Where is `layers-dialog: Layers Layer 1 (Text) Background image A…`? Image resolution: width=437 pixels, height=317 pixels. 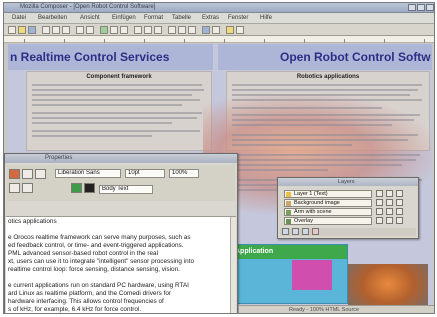
layers-dialog: Layers Layer 1 (Text) Background image A… is located at coordinates (348, 208).